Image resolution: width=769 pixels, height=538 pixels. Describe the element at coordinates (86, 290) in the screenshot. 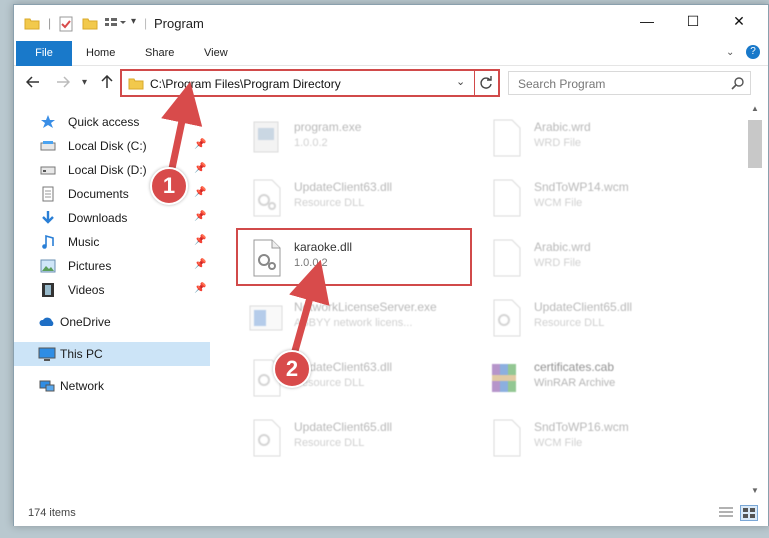

I see `sidebar-item-label: Videos` at that location.